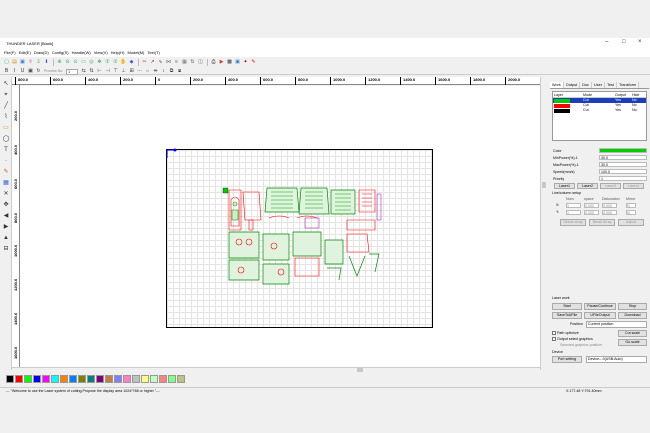  What do you see at coordinates (623, 178) in the screenshot?
I see `layer-prop-value: 1` at bounding box center [623, 178].